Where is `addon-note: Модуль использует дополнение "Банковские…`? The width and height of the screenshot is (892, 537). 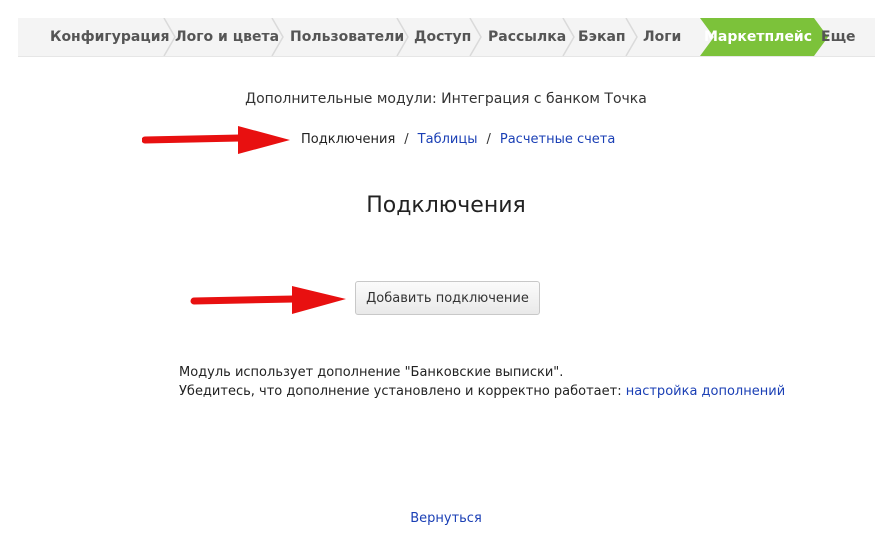
addon-note: Модуль использует дополнение "Банковские… is located at coordinates (482, 382).